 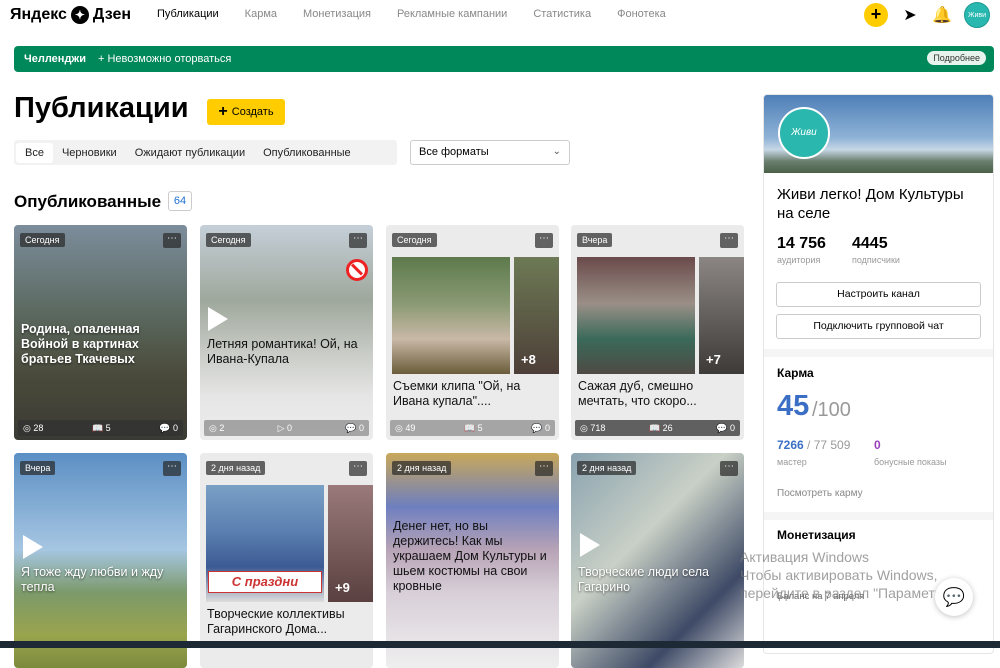 I want to click on card-cover, so click(x=657, y=560).